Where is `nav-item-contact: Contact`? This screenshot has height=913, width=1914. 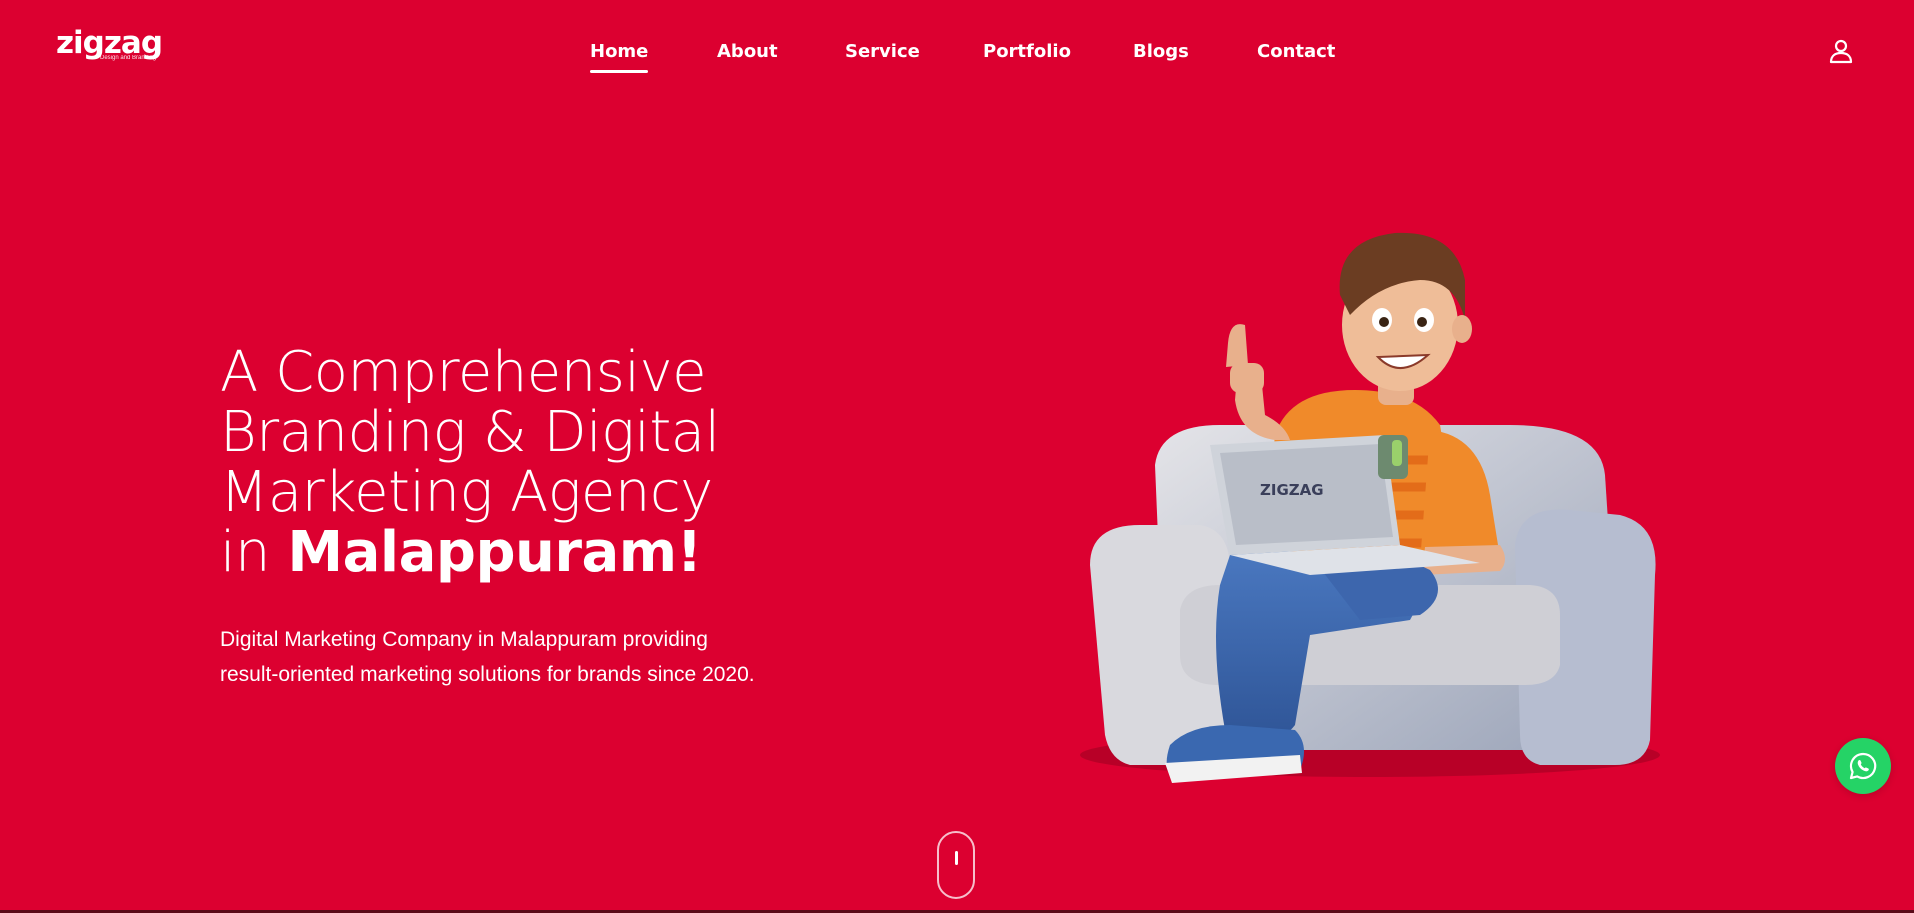 nav-item-contact: Contact is located at coordinates (1296, 51).